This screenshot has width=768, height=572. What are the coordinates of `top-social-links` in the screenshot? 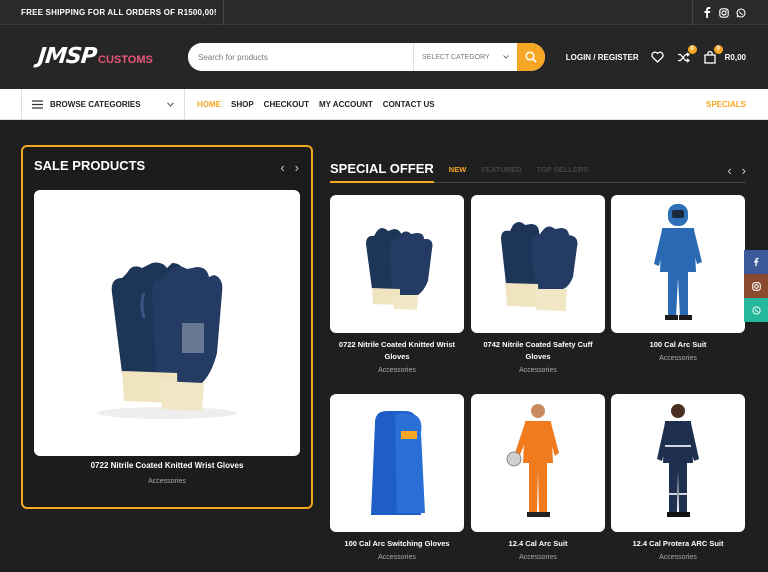 It's located at (719, 12).